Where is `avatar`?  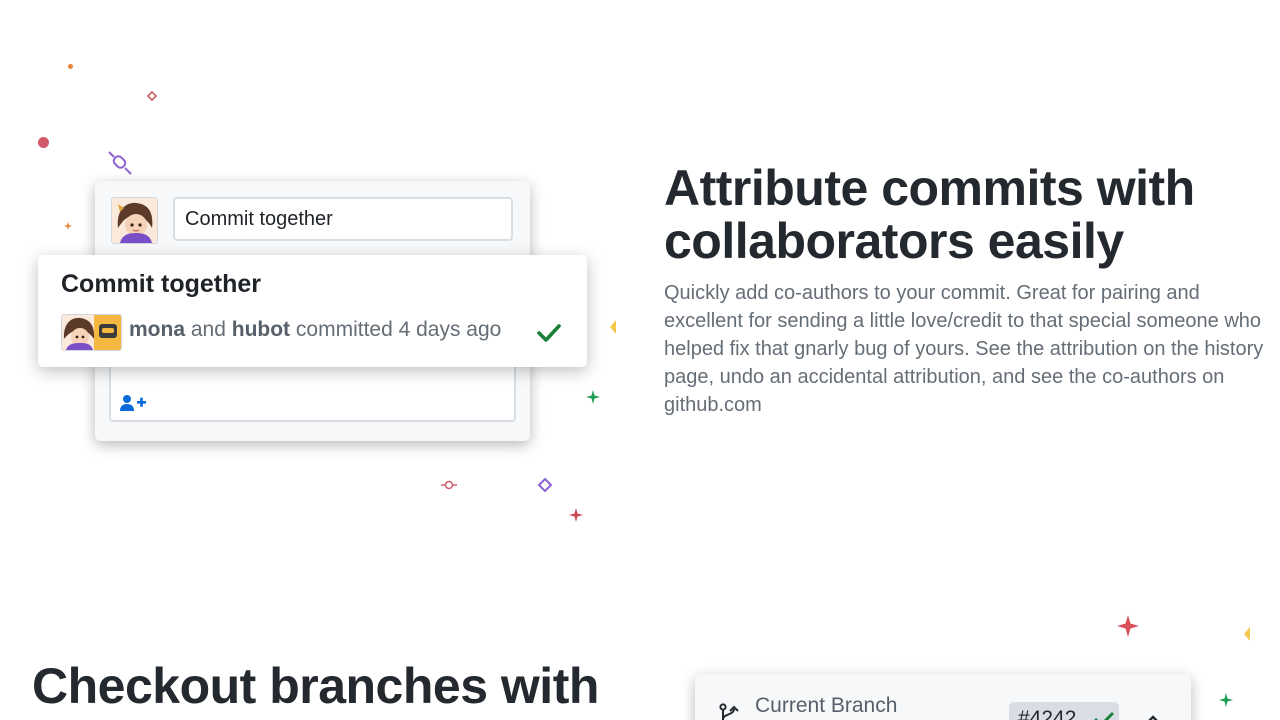
avatar is located at coordinates (134, 220).